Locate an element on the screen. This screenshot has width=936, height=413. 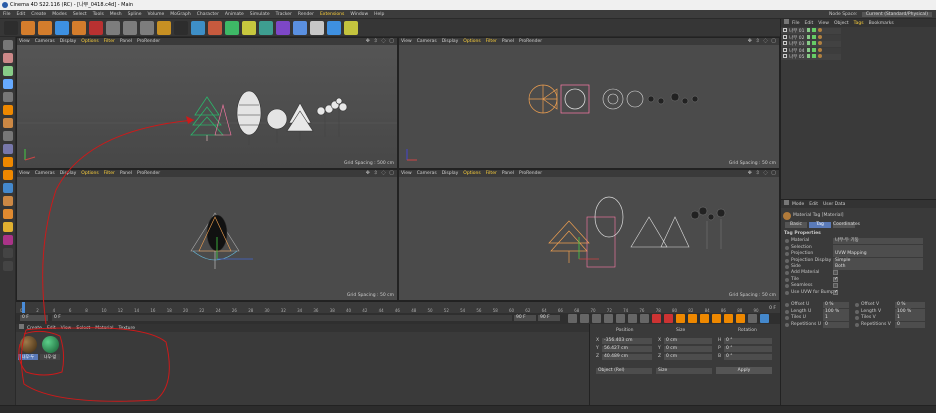
param-value-field: UVW Mapping is located at coordinates (878, 254).